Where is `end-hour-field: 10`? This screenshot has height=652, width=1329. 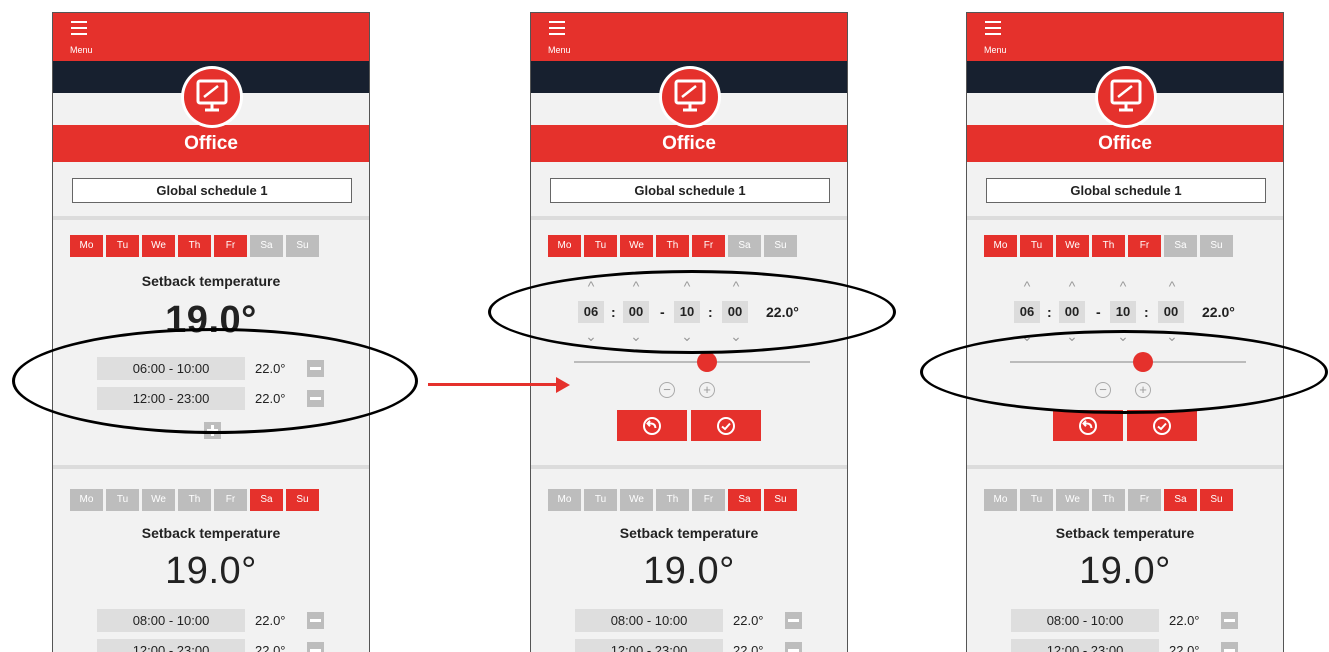
end-hour-field: 10 is located at coordinates (1123, 312).